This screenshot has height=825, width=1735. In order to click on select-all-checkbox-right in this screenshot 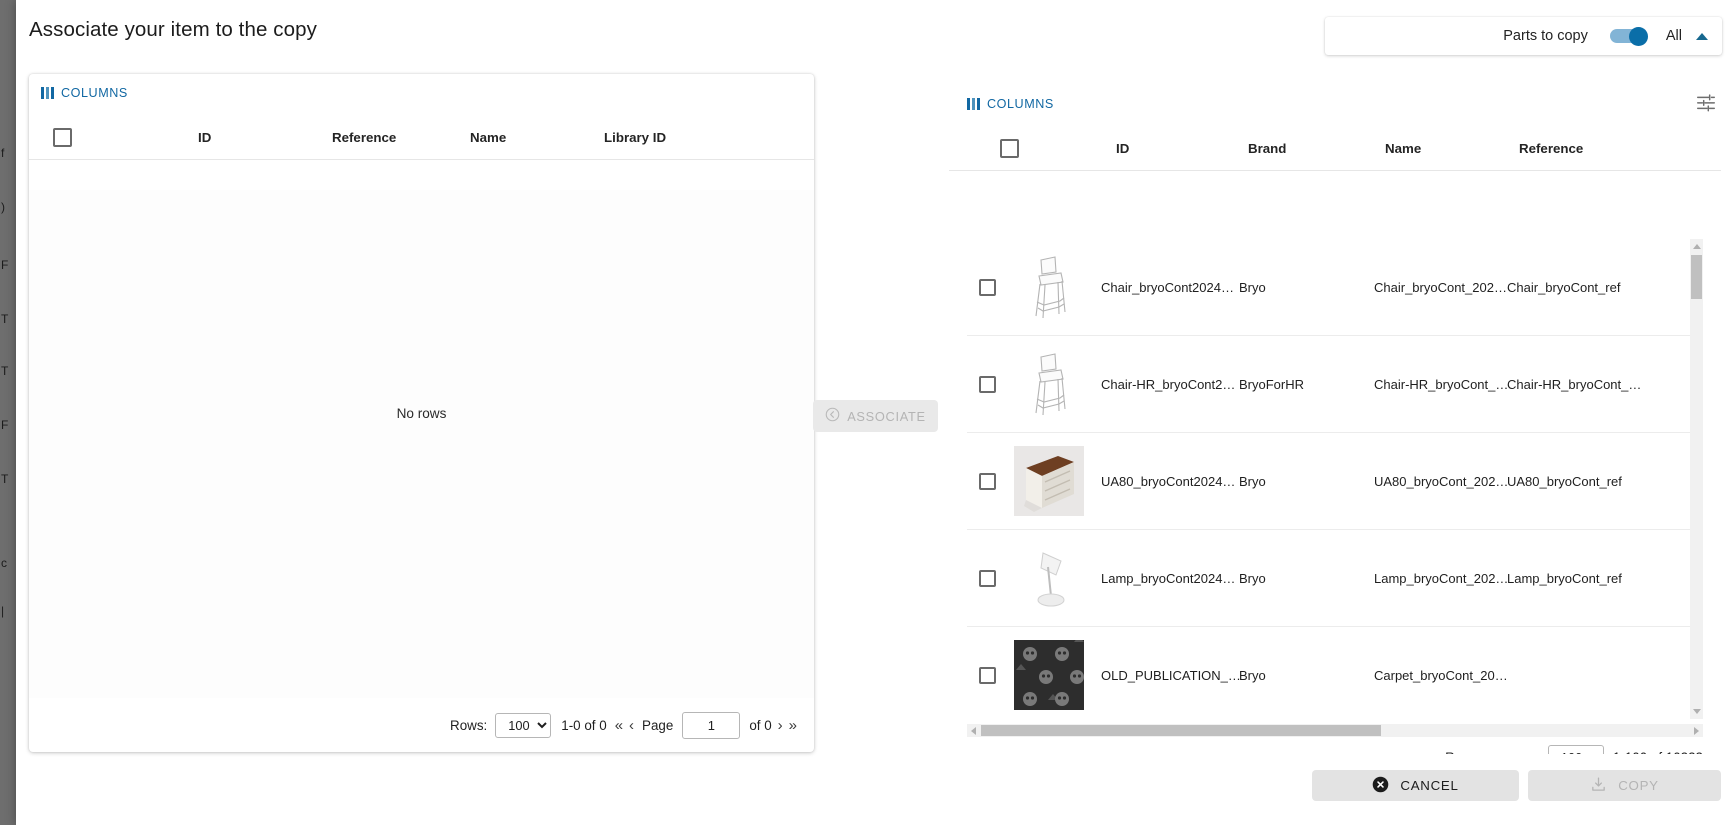, I will do `click(1009, 151)`.